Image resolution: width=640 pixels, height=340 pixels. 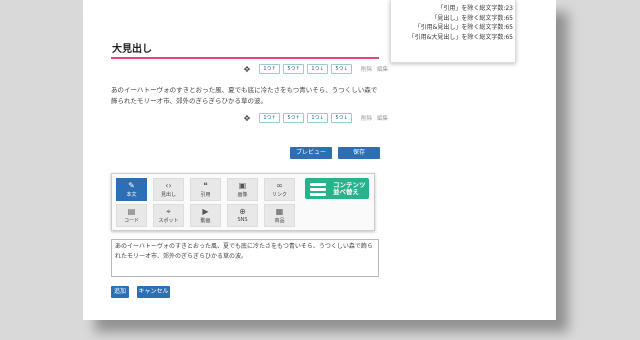 I want to click on tile-video: ▶ 動画, so click(x=205, y=215).